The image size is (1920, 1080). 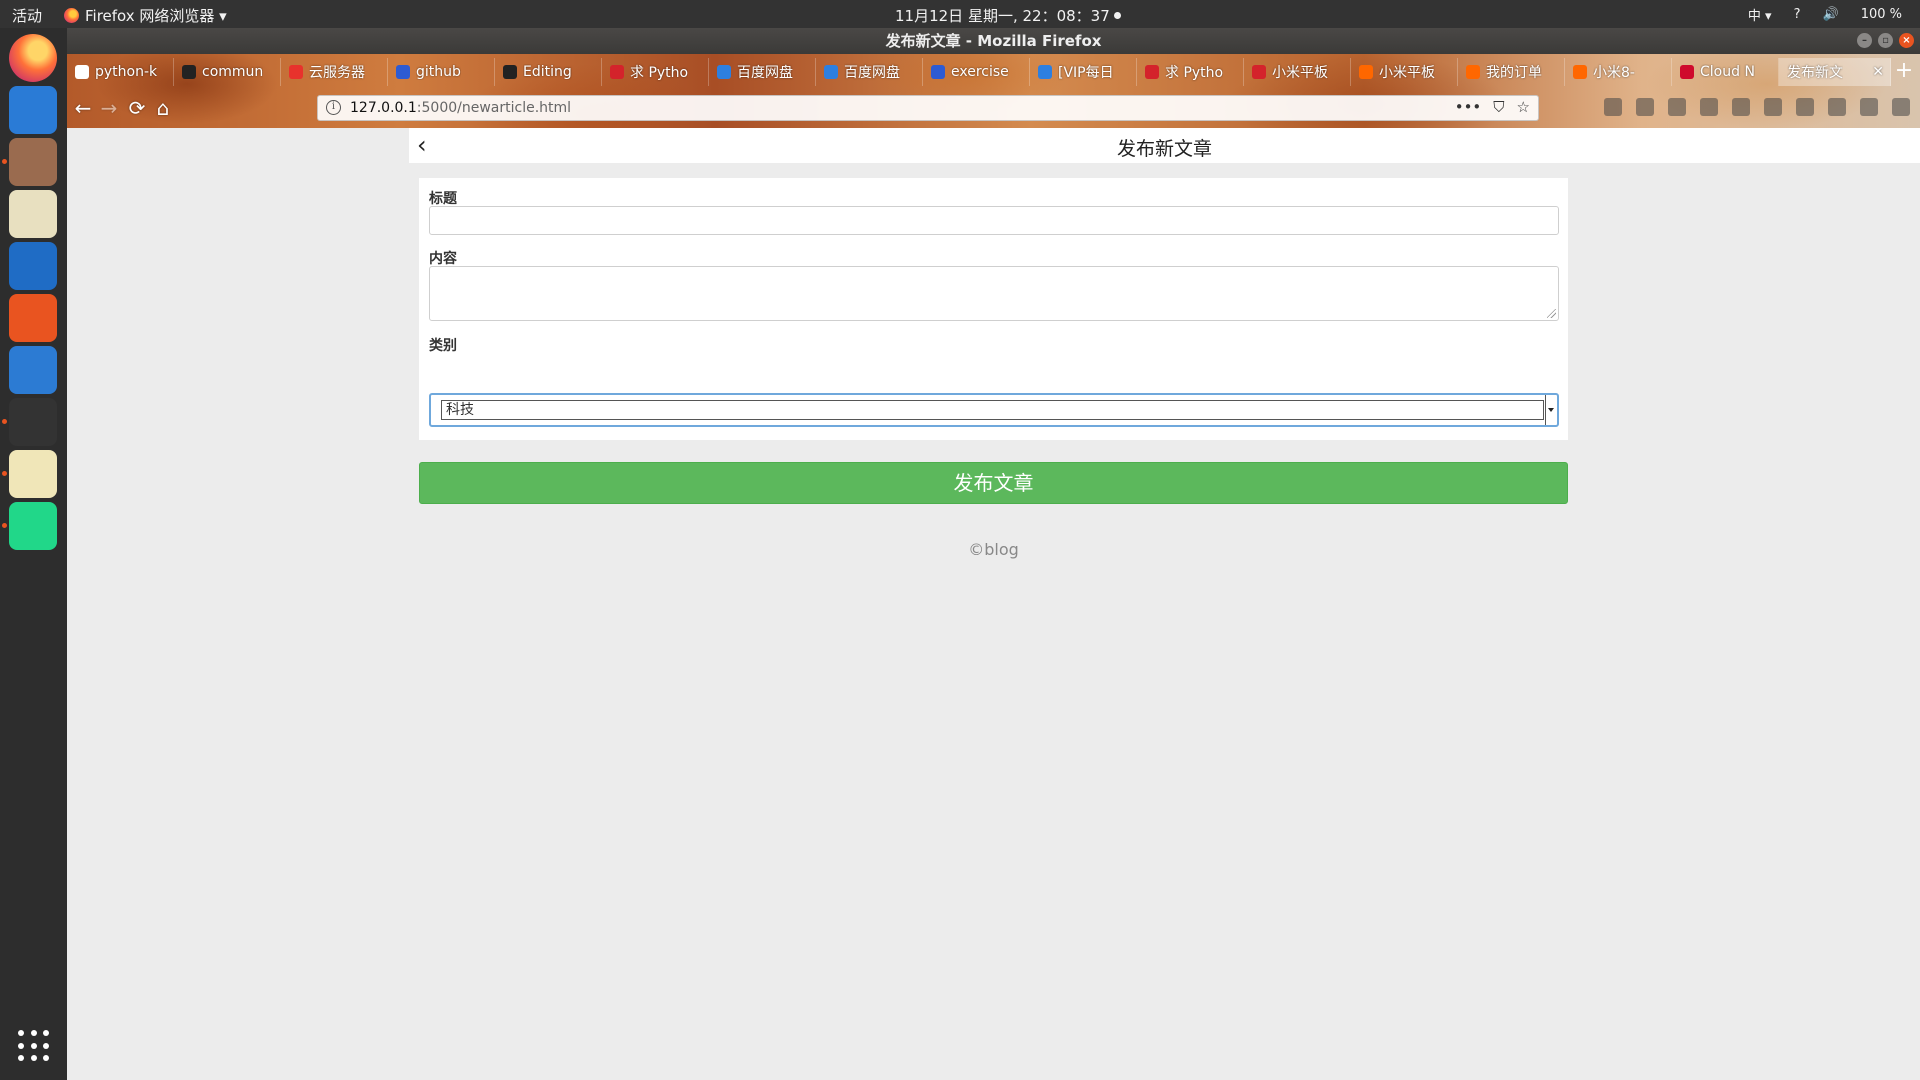 What do you see at coordinates (1498, 107) in the screenshot?
I see `pocket-icon: ⛉` at bounding box center [1498, 107].